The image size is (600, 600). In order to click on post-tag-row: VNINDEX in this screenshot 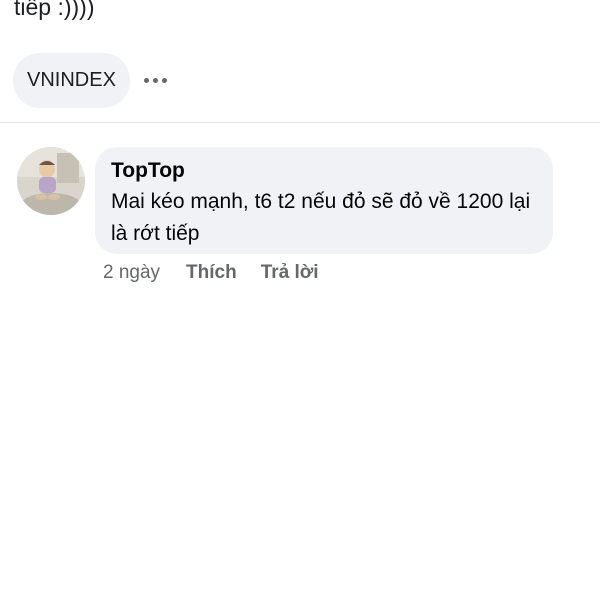, I will do `click(90, 80)`.